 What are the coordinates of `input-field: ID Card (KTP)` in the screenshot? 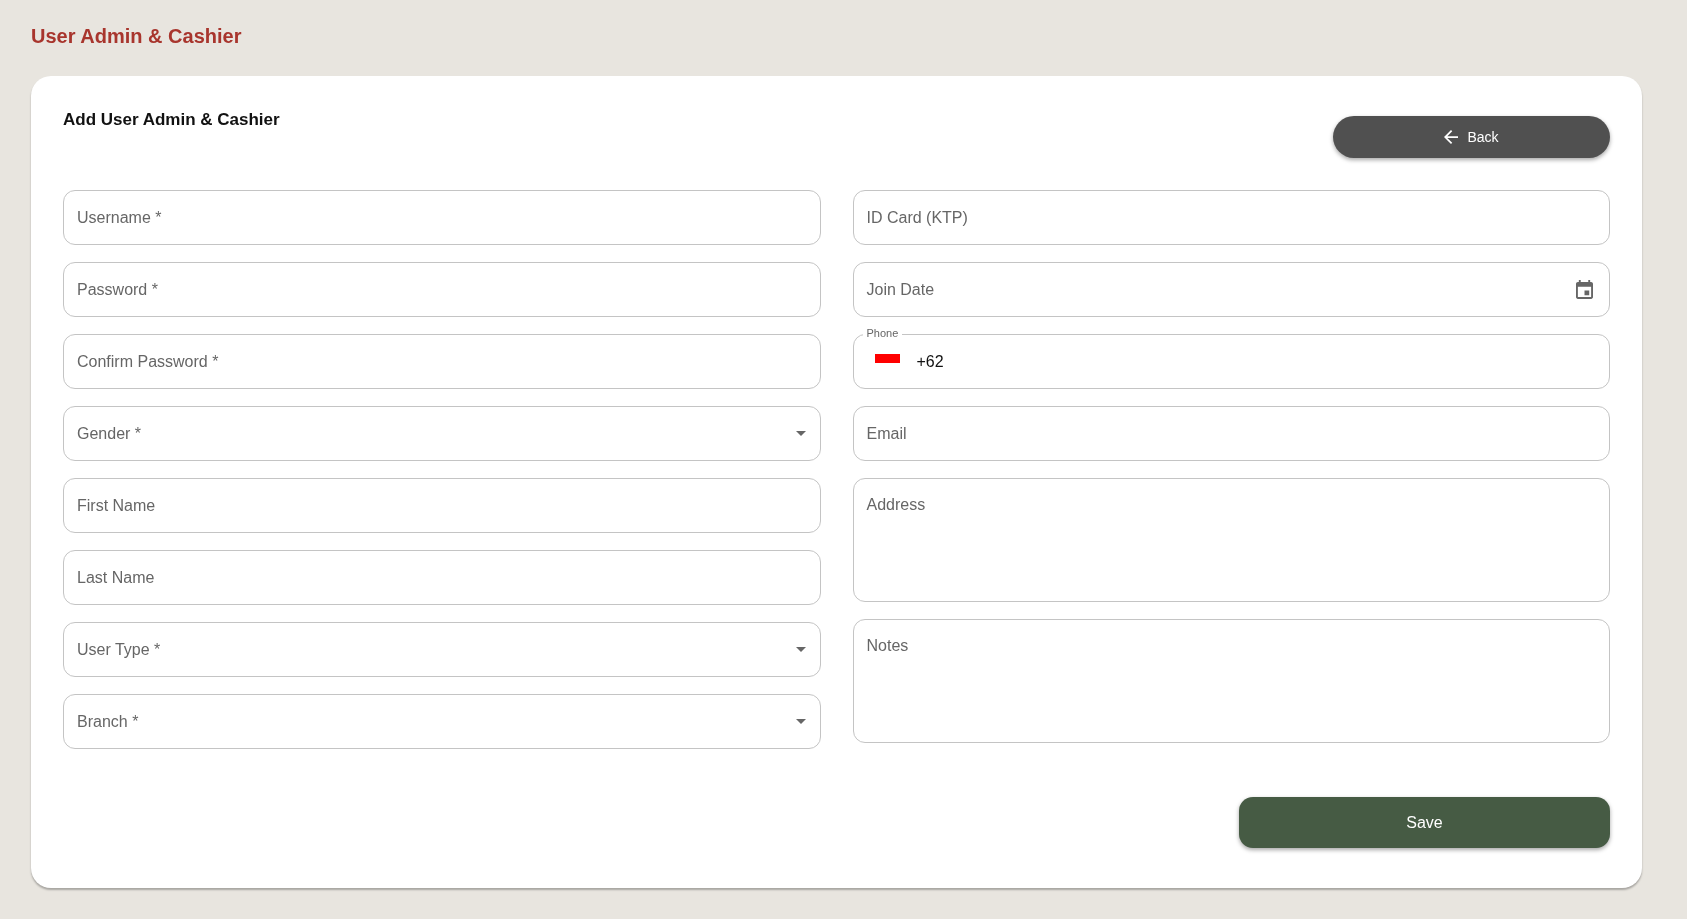 It's located at (1231, 217).